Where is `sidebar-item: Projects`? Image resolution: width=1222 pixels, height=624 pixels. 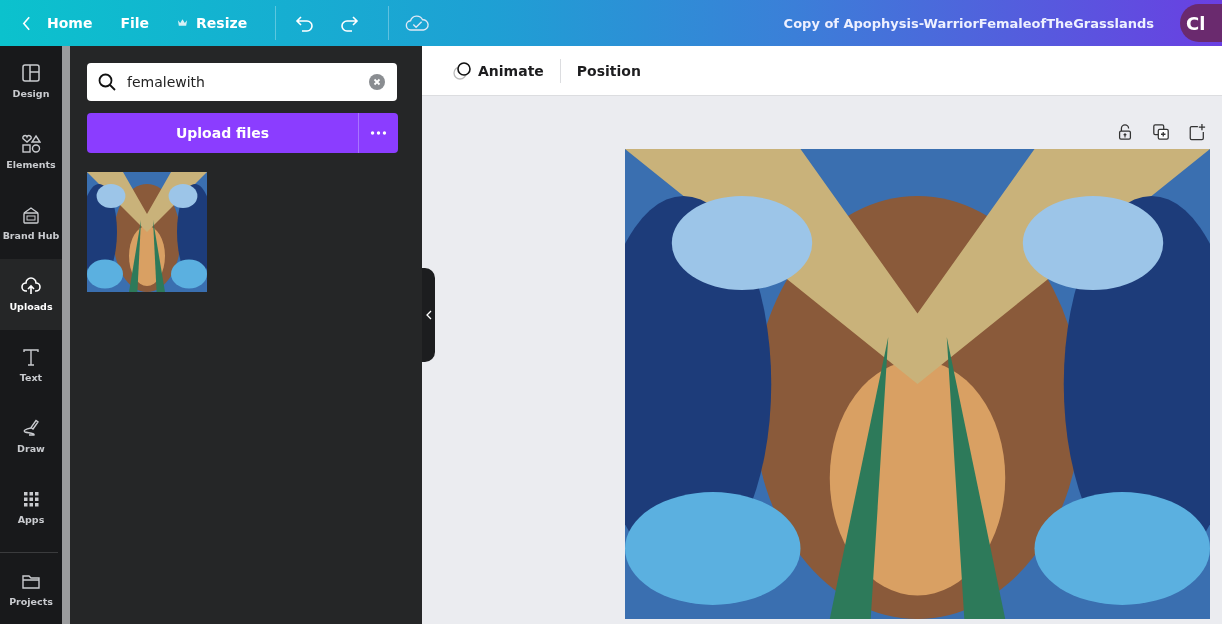
sidebar-item: Projects is located at coordinates (31, 588).